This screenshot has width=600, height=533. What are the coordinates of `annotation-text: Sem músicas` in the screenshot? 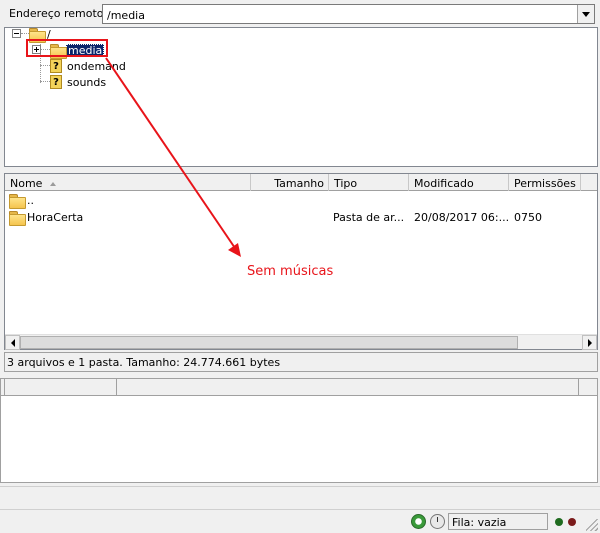 It's located at (290, 271).